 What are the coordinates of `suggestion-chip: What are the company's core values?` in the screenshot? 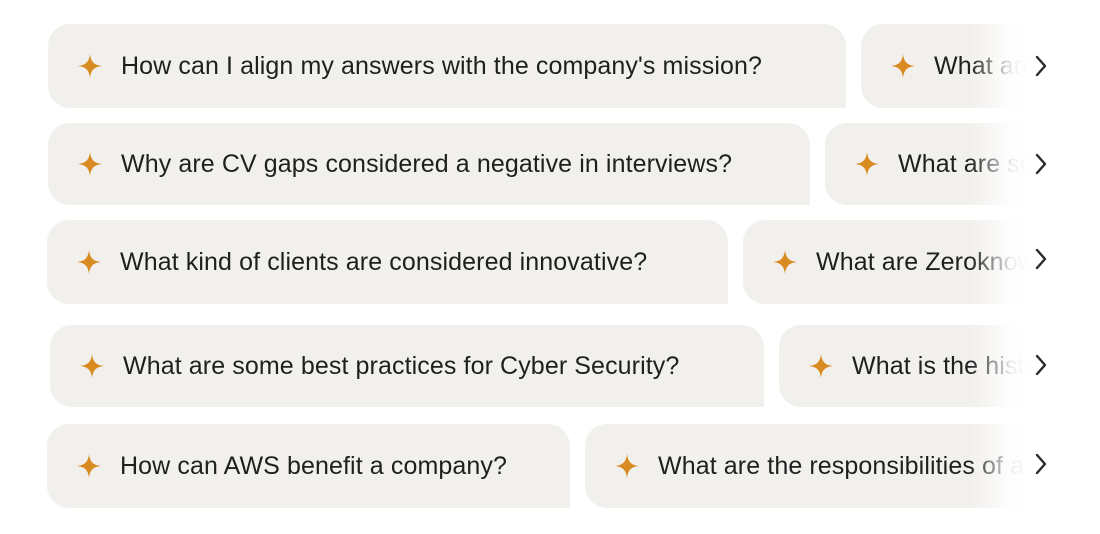 It's located at (945, 66).